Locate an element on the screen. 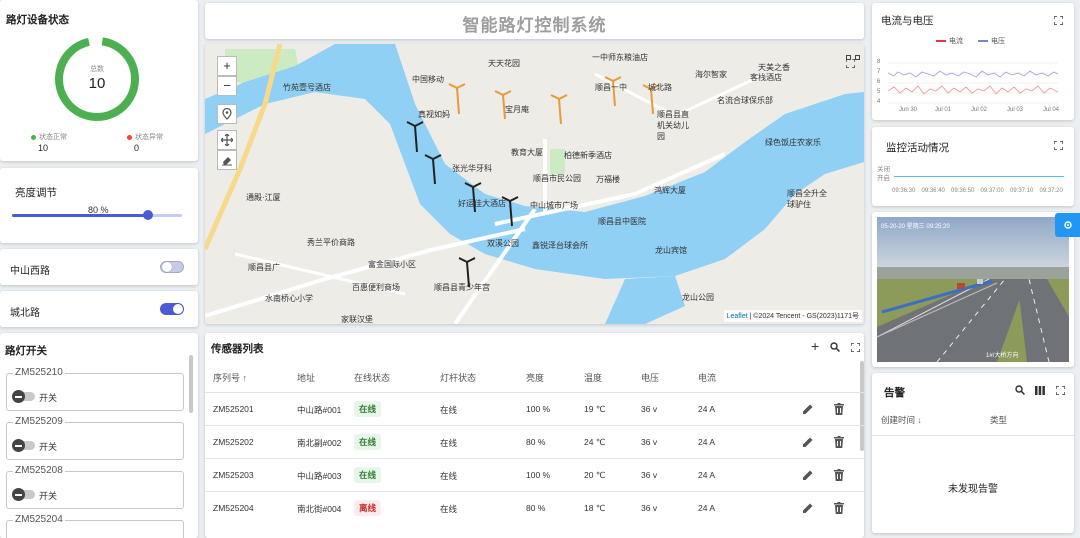 Image resolution: width=1080 pixels, height=538 pixels. map-label: 中国移动 is located at coordinates (428, 79).